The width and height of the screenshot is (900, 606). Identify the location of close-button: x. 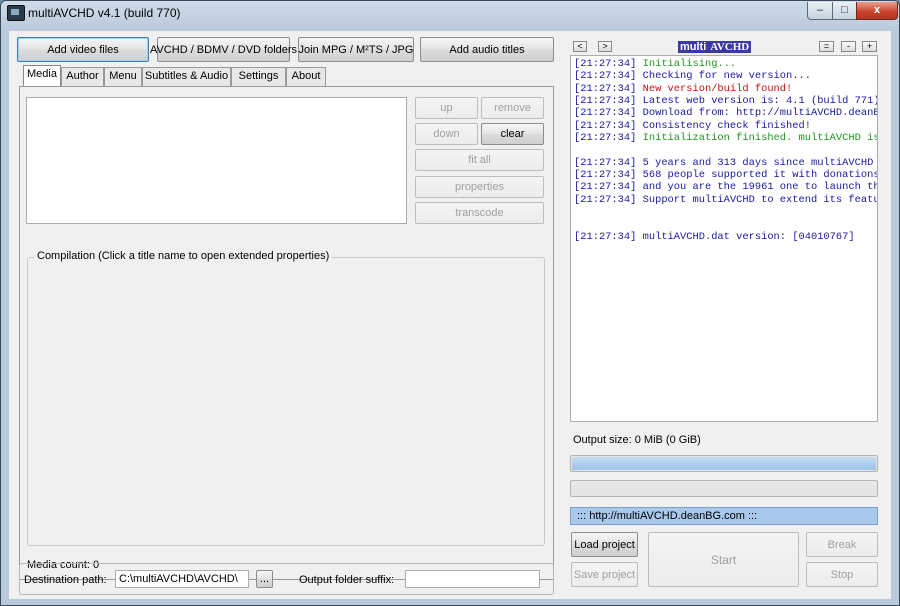
(877, 11).